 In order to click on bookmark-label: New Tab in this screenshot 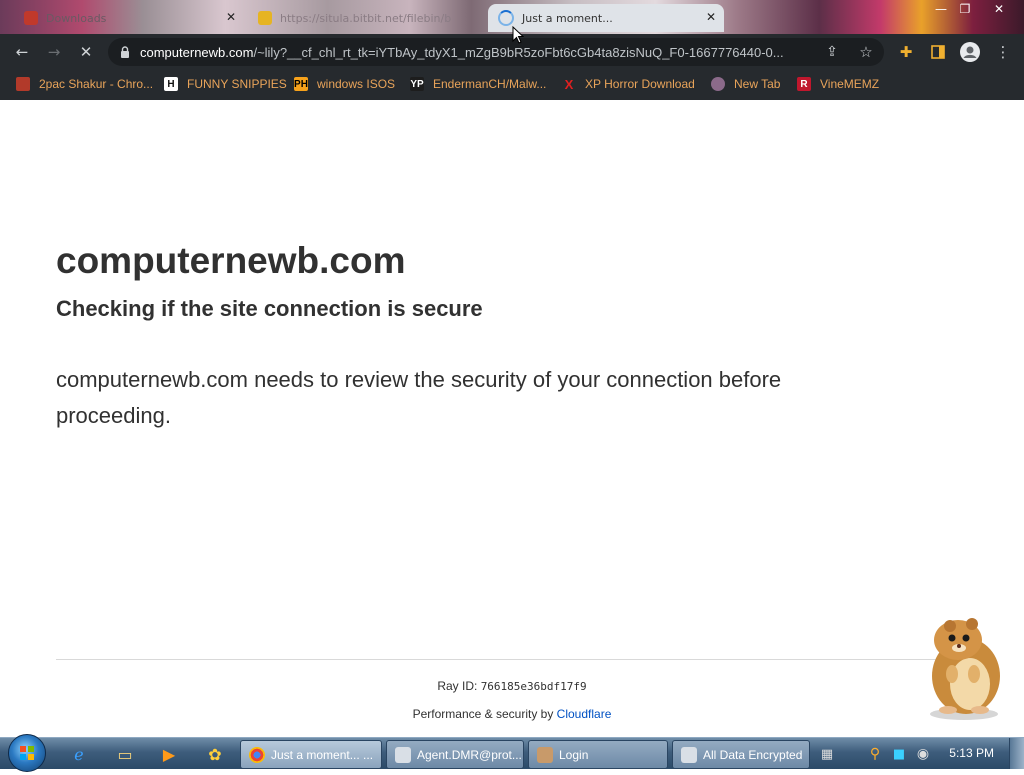, I will do `click(757, 84)`.